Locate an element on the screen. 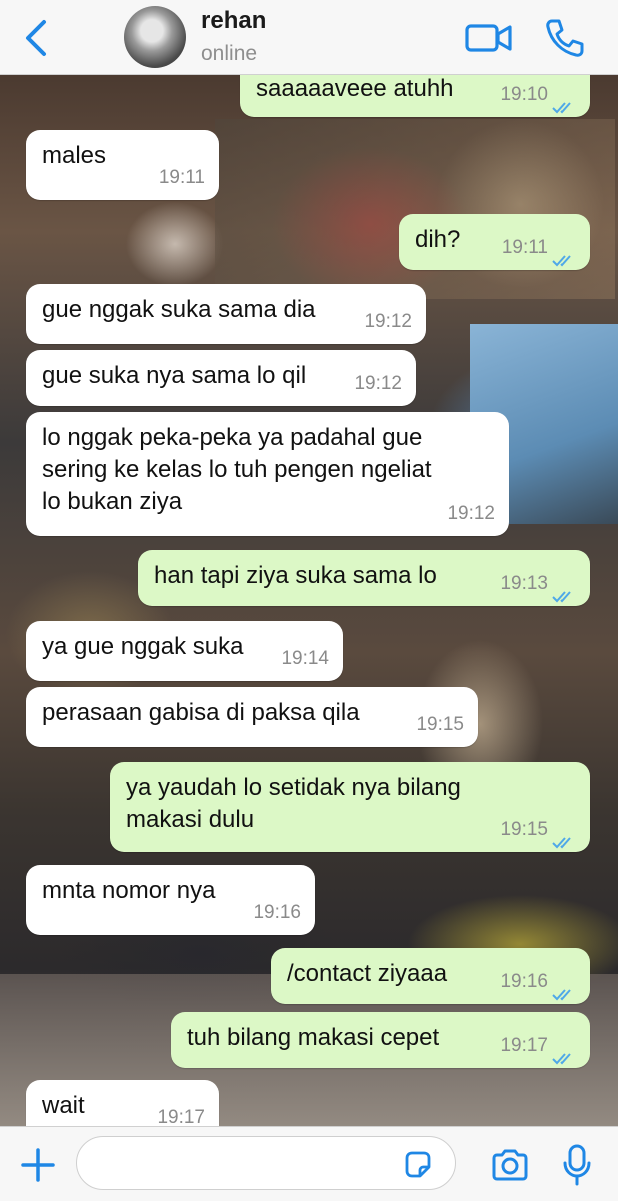  background-poster is located at coordinates (415, 209).